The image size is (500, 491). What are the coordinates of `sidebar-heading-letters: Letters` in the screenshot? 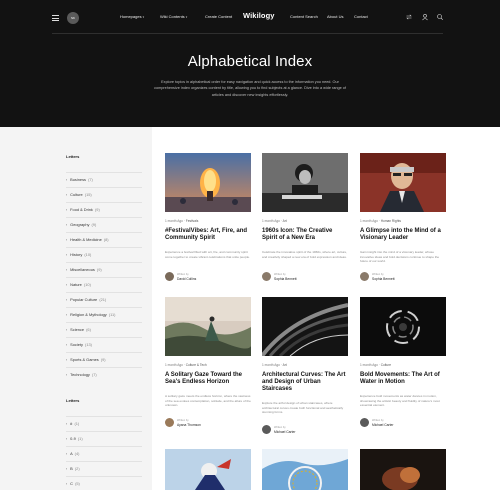 It's located at (73, 400).